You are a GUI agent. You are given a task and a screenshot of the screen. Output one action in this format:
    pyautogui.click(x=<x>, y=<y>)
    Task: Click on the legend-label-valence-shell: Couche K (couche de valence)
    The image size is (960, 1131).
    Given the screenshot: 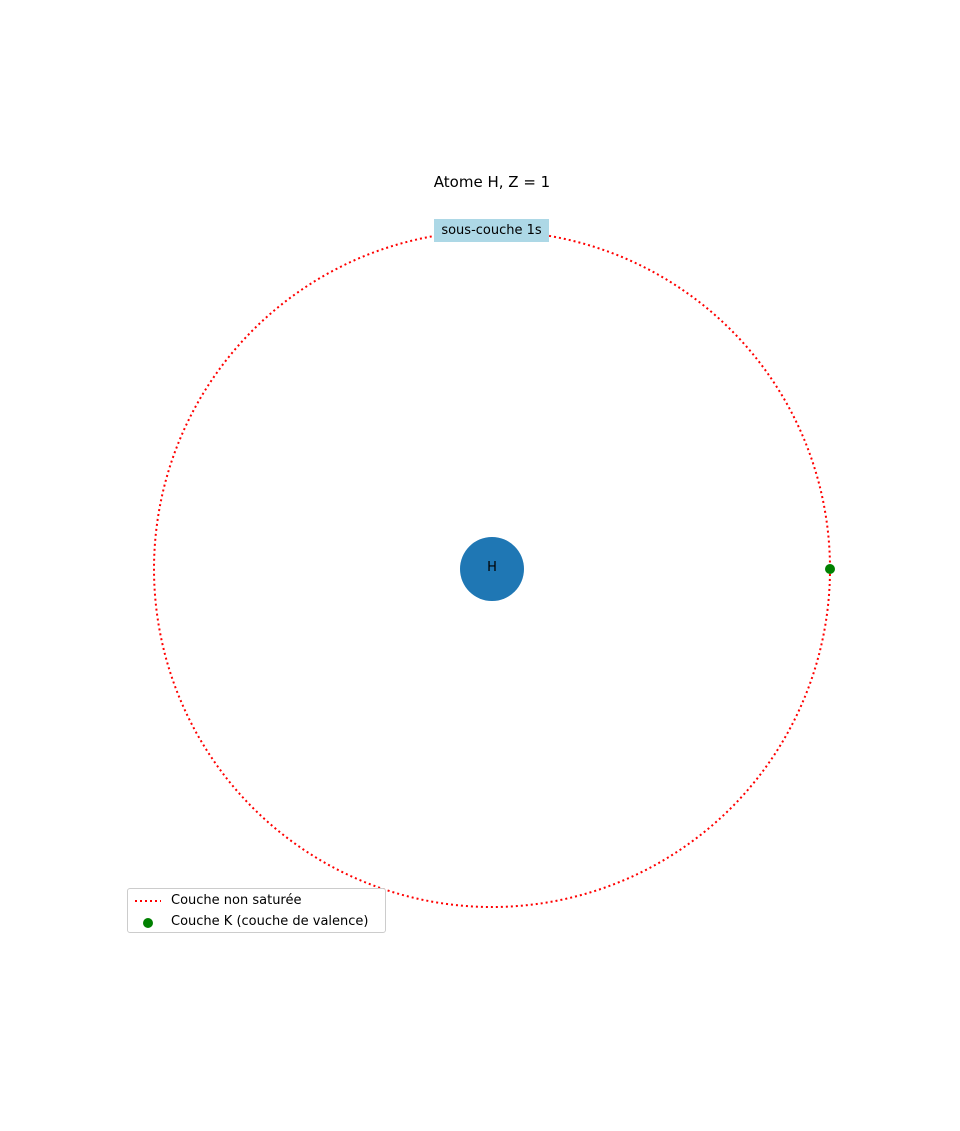 What is the action you would take?
    pyautogui.click(x=270, y=921)
    